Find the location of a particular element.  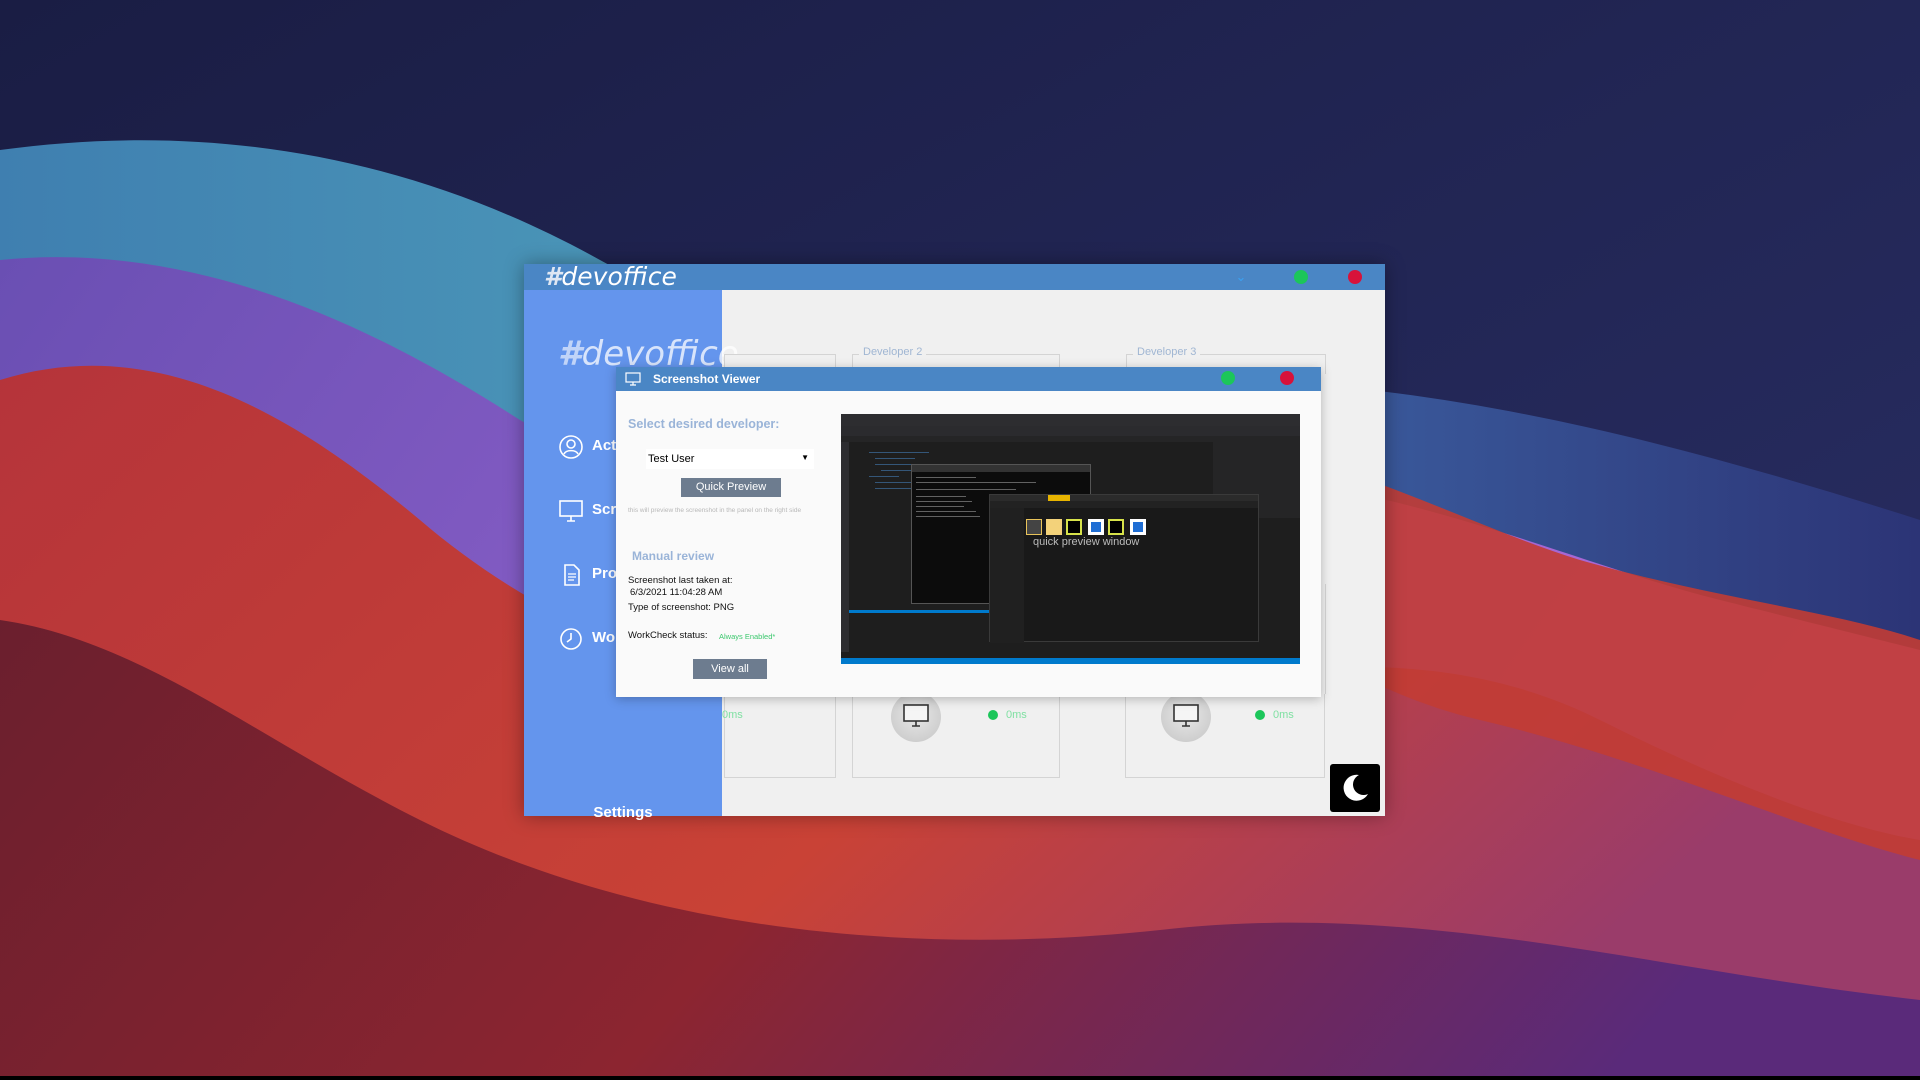

bottom-edge is located at coordinates (960, 1078).